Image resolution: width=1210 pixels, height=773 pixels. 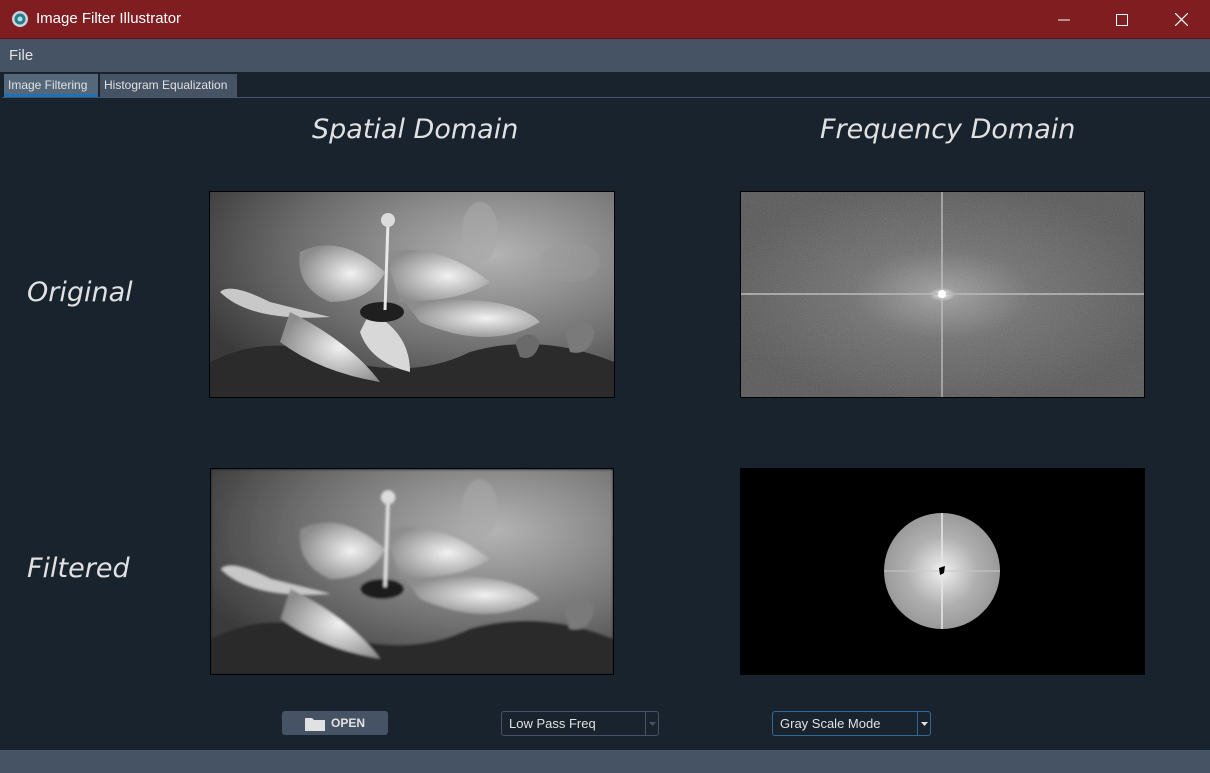 I want to click on filtered-row-label: Filtered, so click(x=78, y=568).